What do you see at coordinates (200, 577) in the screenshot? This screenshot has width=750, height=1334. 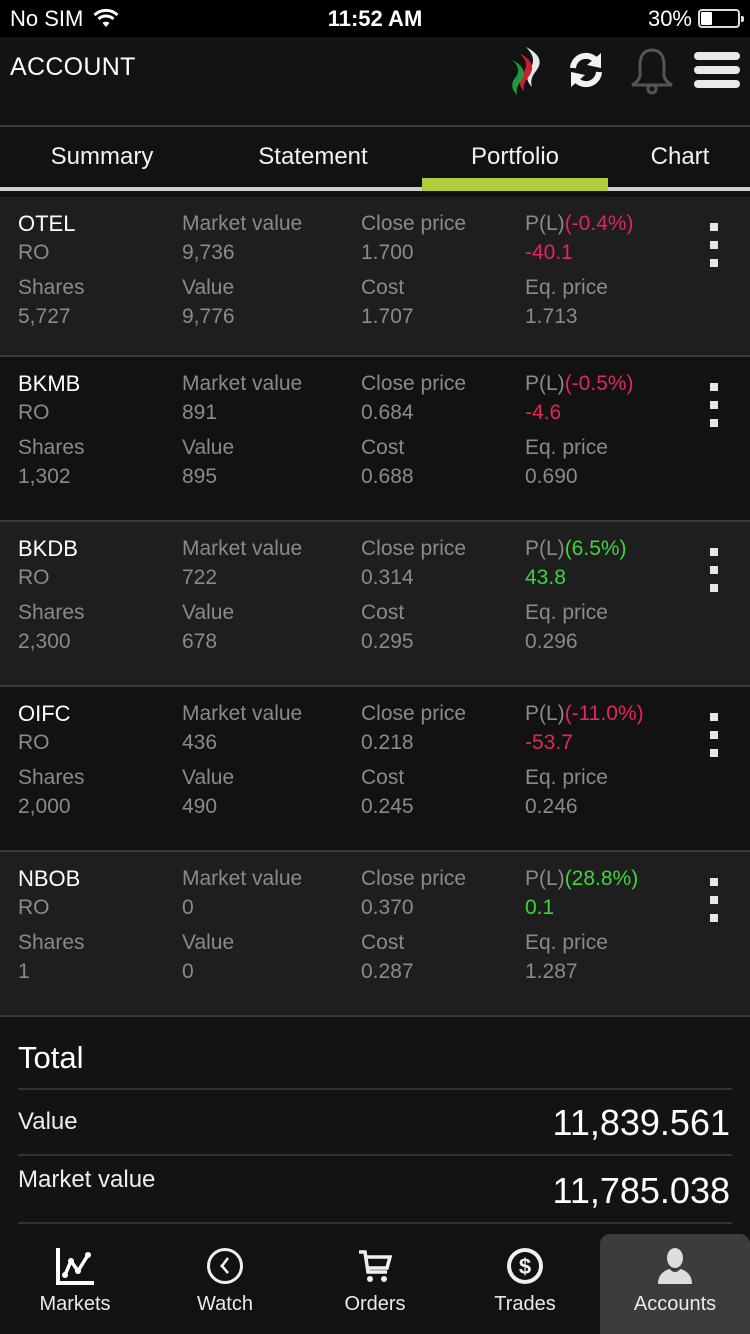 I see `market-value: 722` at bounding box center [200, 577].